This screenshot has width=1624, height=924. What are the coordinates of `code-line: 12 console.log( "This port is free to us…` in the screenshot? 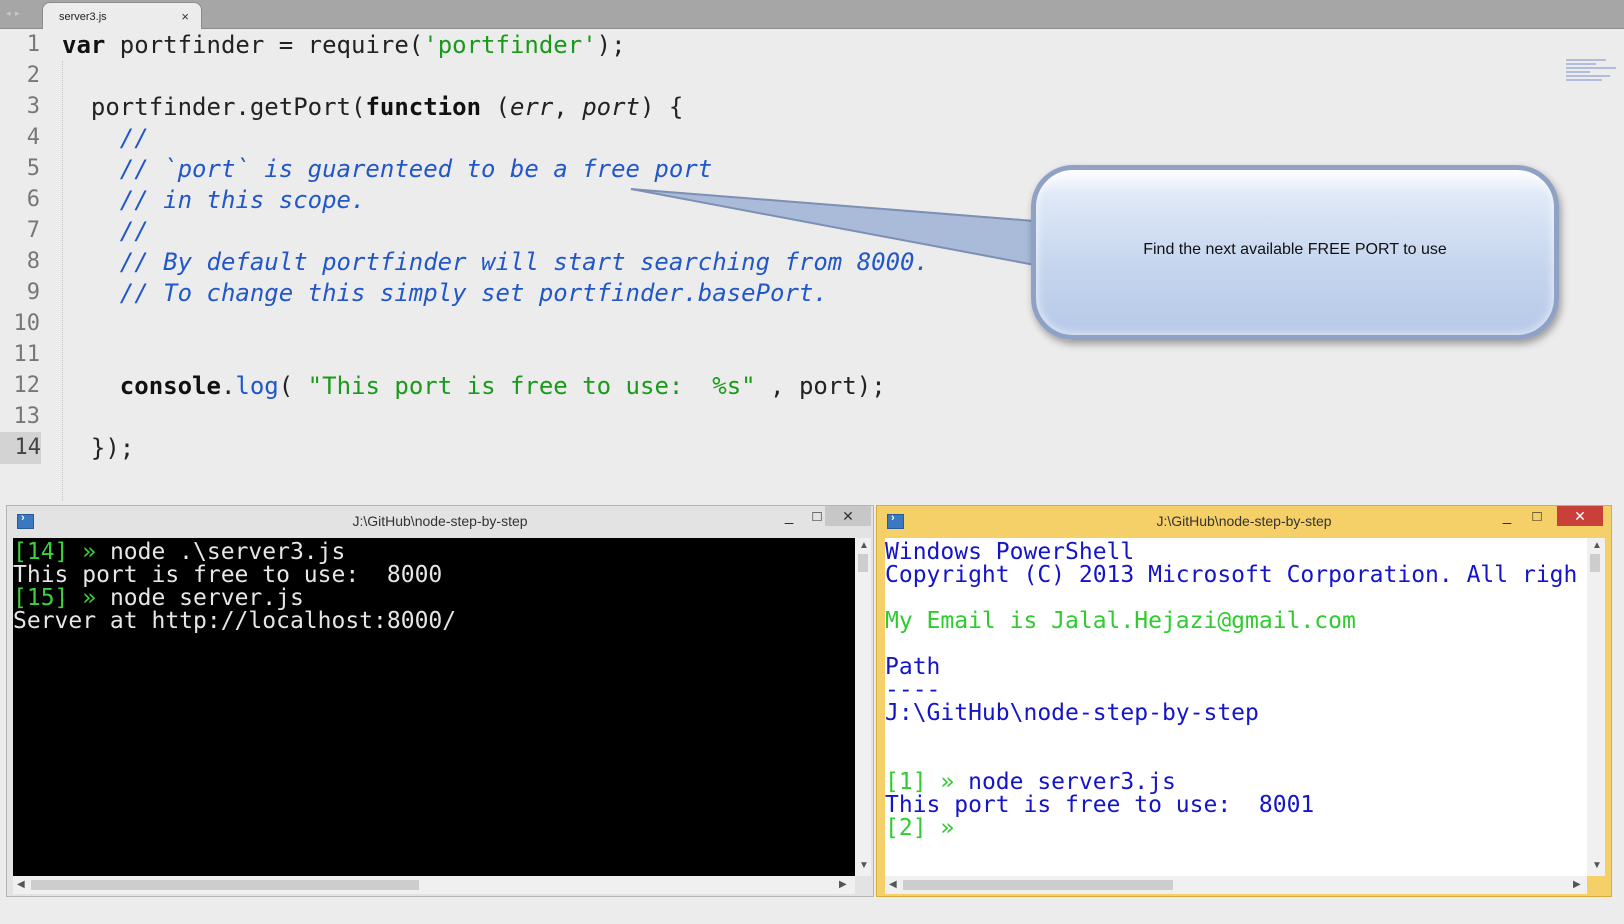 It's located at (812, 386).